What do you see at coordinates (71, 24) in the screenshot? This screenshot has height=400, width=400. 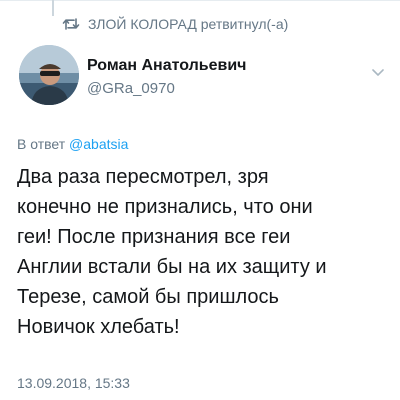 I see `retweet-icon` at bounding box center [71, 24].